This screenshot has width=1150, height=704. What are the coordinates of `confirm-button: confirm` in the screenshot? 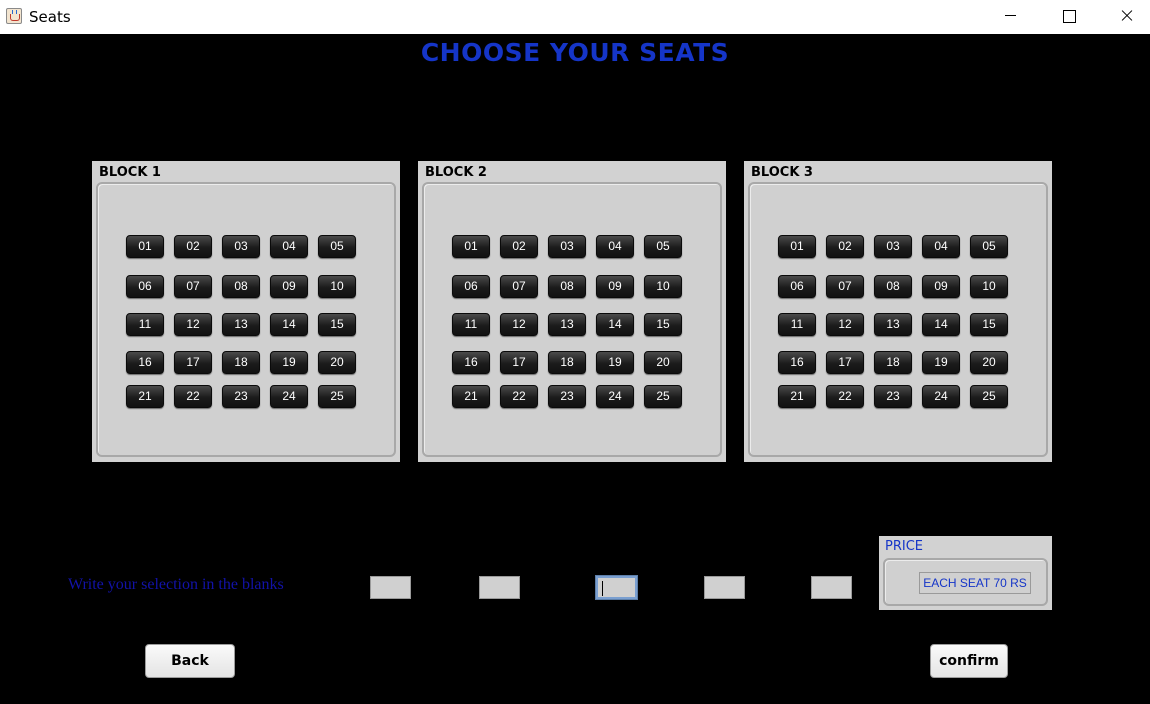 It's located at (969, 661).